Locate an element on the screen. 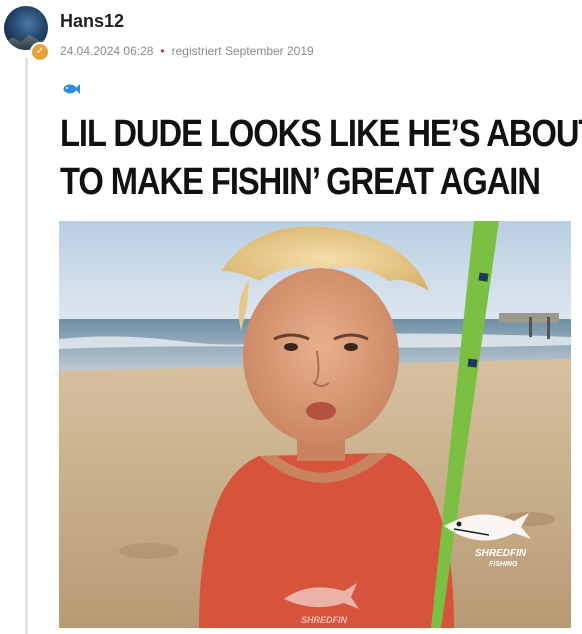 The height and width of the screenshot is (634, 582). shirt-print-text: SHREDFIN is located at coordinates (324, 620).